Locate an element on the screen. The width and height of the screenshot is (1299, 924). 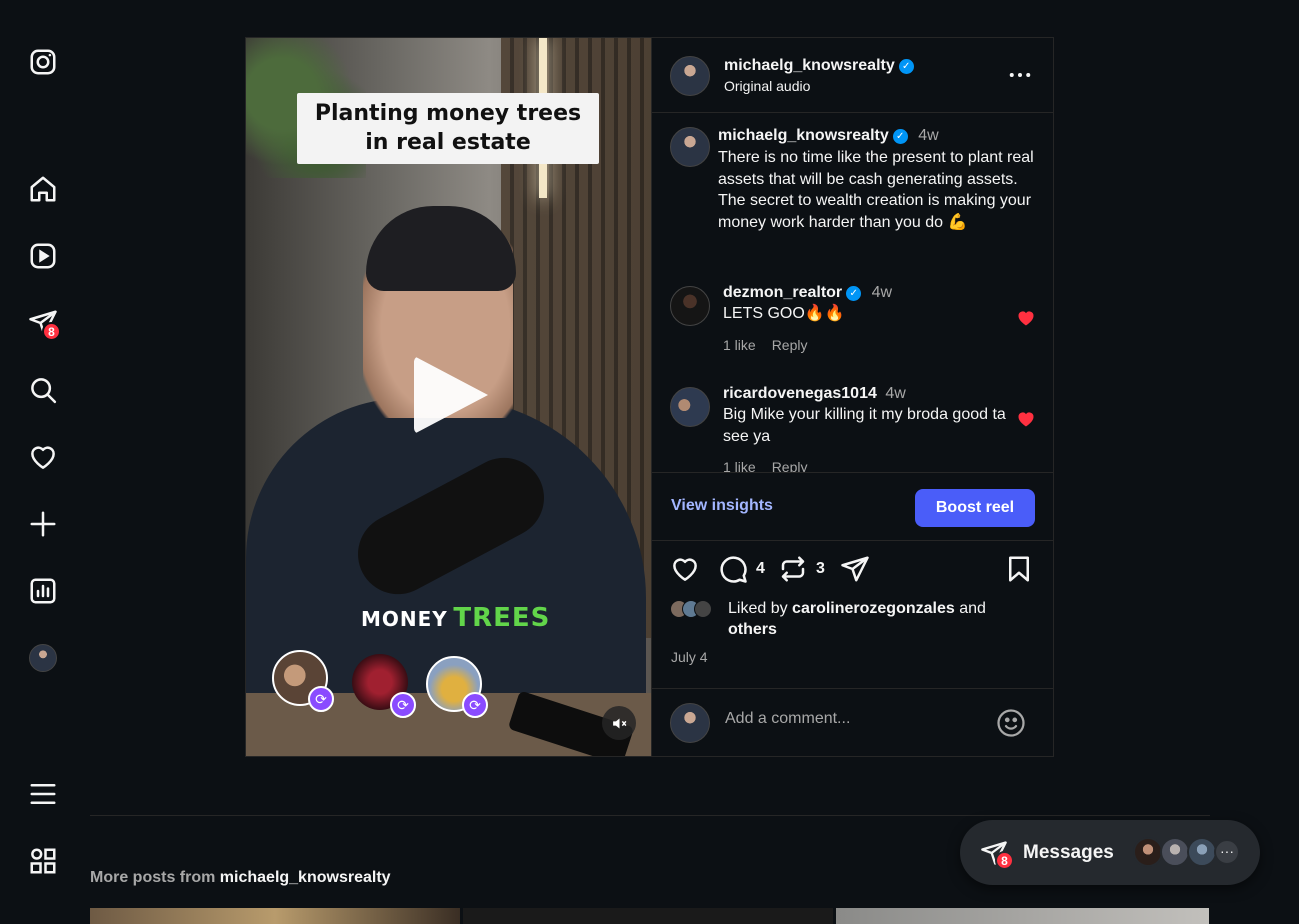
play-icon is located at coordinates (451, 395).